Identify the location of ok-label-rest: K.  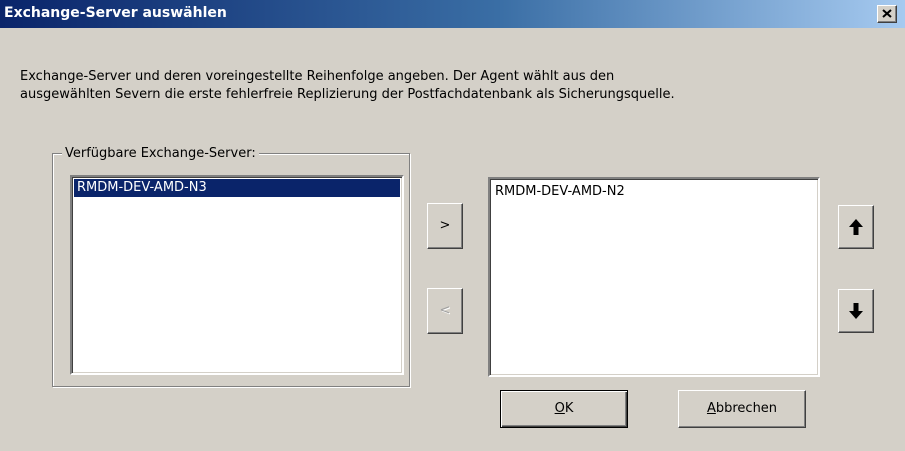
(569, 408).